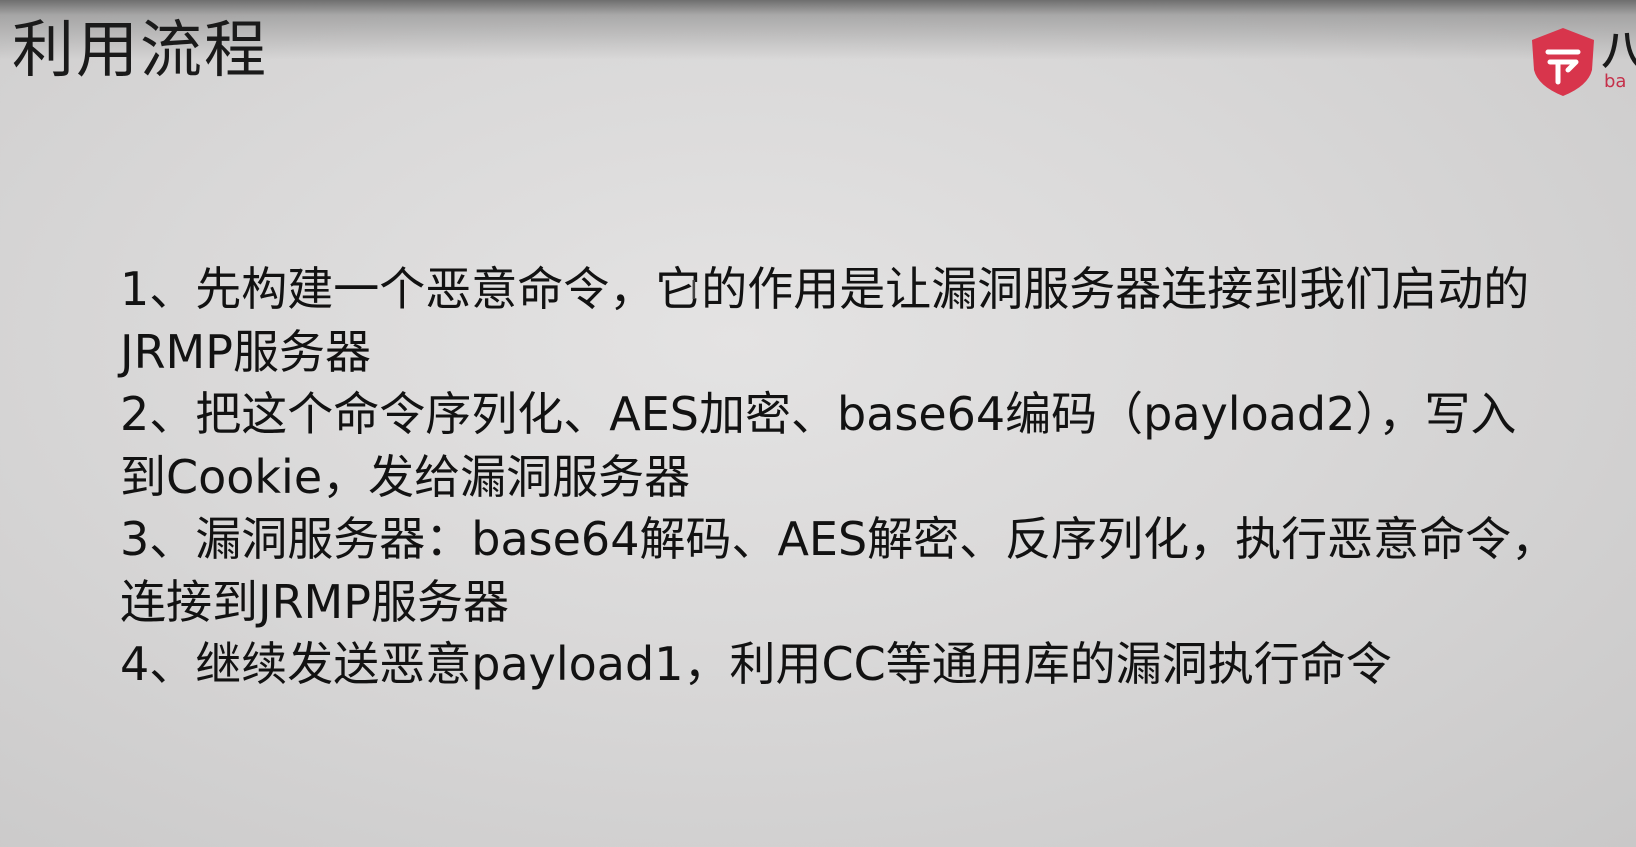 This screenshot has height=847, width=1636. Describe the element at coordinates (694, 291) in the screenshot. I see `text-cursor-icon: I` at that location.